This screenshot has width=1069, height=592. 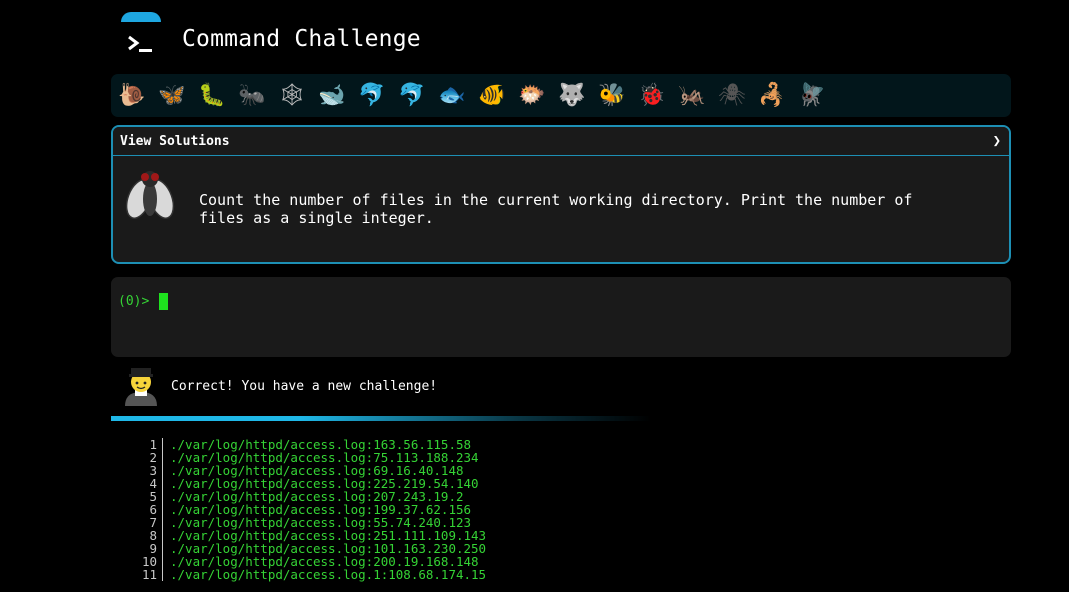 What do you see at coordinates (304, 386) in the screenshot?
I see `feedback-message: Correct! You have a new challenge!` at bounding box center [304, 386].